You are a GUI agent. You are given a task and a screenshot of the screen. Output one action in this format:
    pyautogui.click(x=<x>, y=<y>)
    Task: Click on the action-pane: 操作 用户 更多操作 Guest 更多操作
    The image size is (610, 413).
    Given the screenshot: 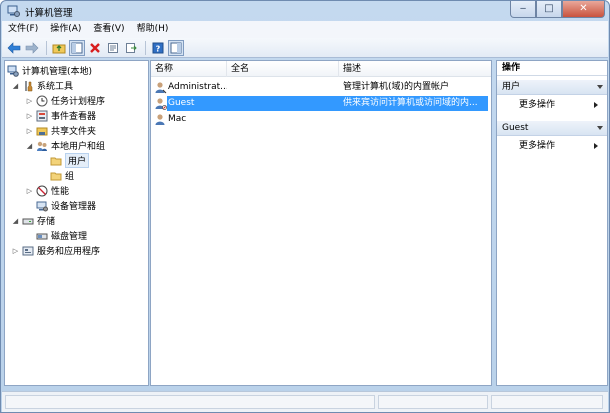 What is the action you would take?
    pyautogui.click(x=552, y=223)
    